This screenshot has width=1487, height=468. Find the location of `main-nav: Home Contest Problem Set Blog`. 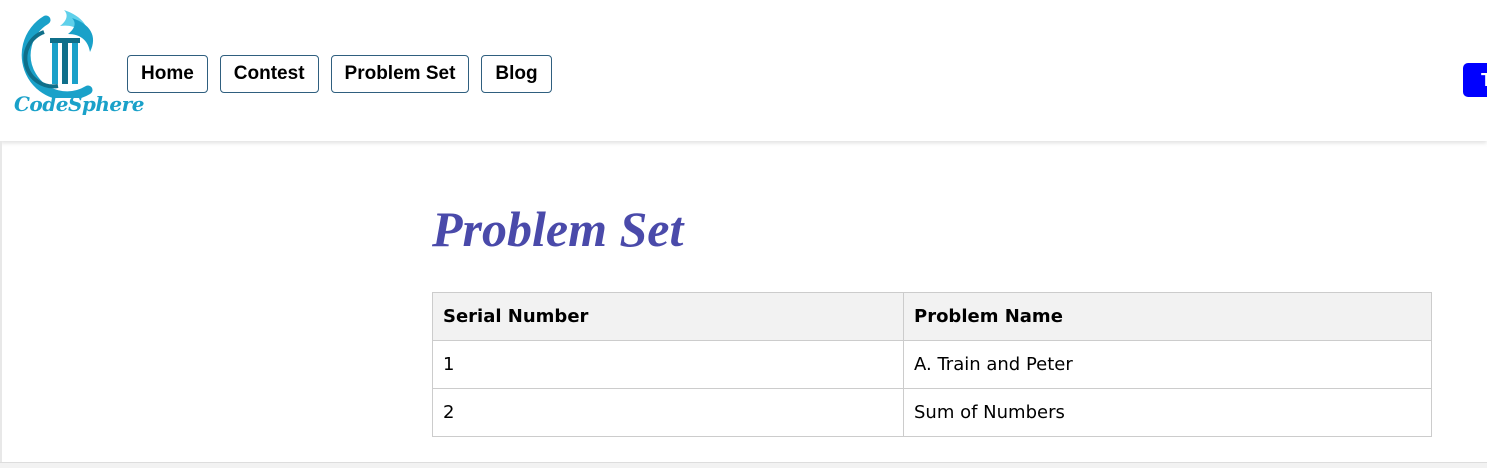

main-nav: Home Contest Problem Set Blog is located at coordinates (339, 74).